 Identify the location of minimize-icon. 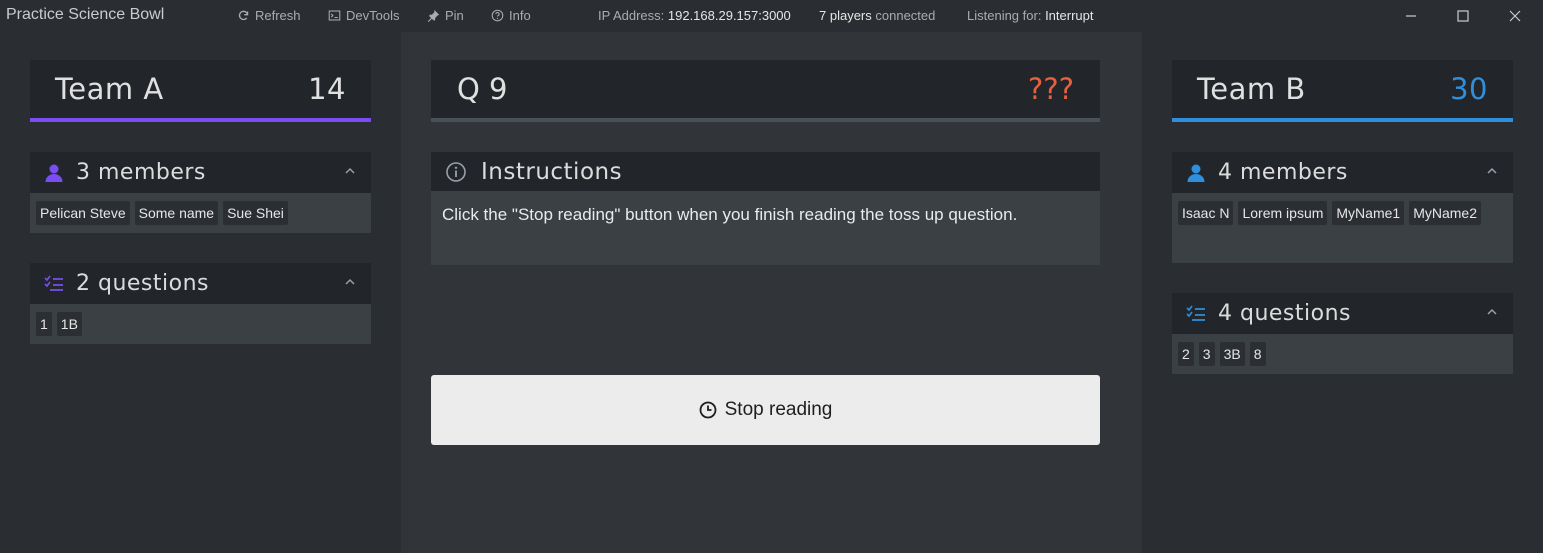
(1411, 16).